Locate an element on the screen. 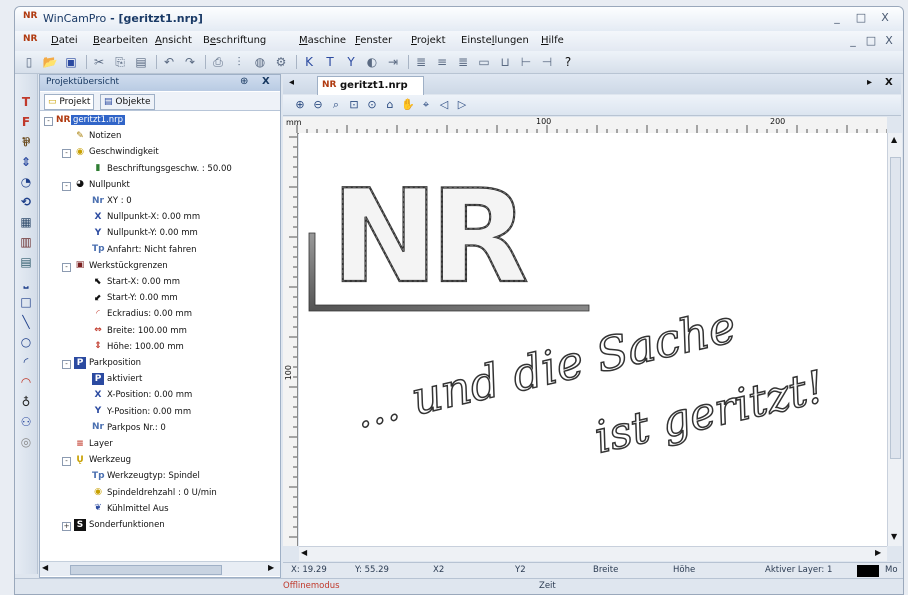 This screenshot has width=908, height=595. tree-node: Y Y-Position: 0.00 mm is located at coordinates (141, 412).